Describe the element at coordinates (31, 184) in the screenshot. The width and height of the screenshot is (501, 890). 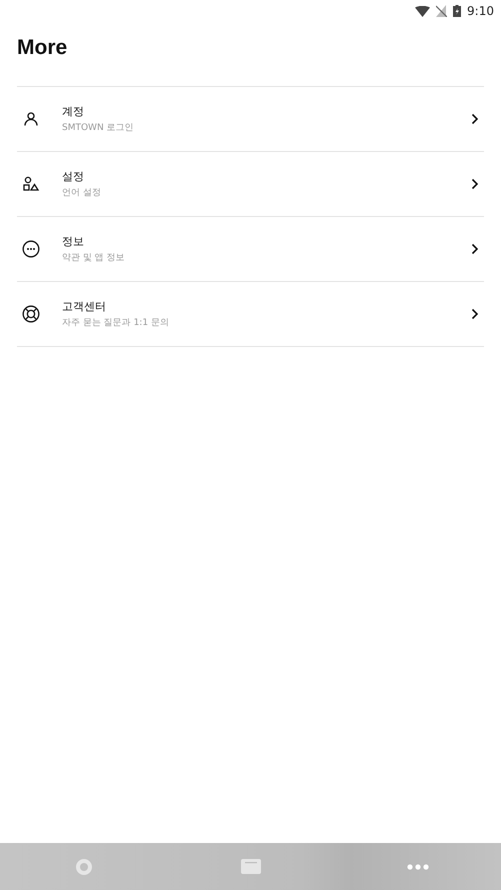
I see `shapes-icon` at that location.